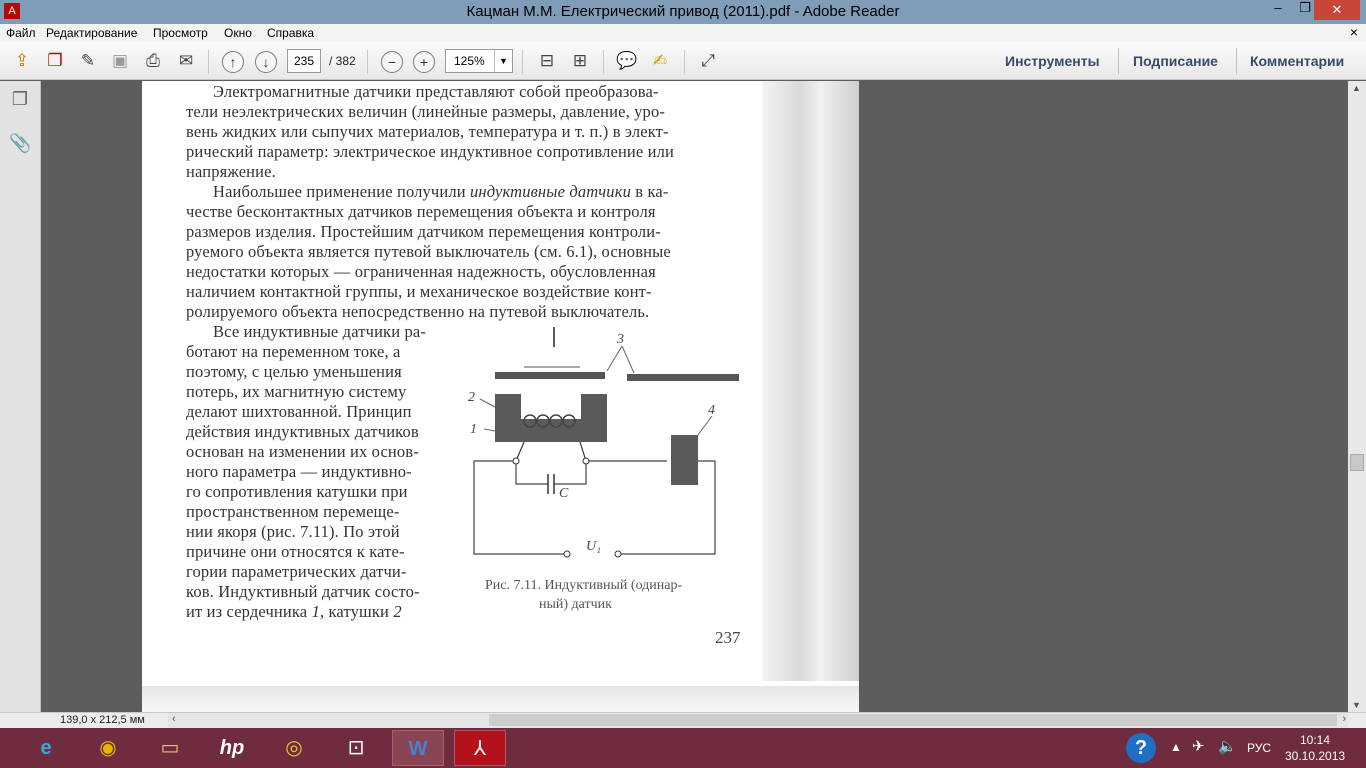 This screenshot has width=1366, height=768. I want to click on label-3: 3, so click(620, 339).